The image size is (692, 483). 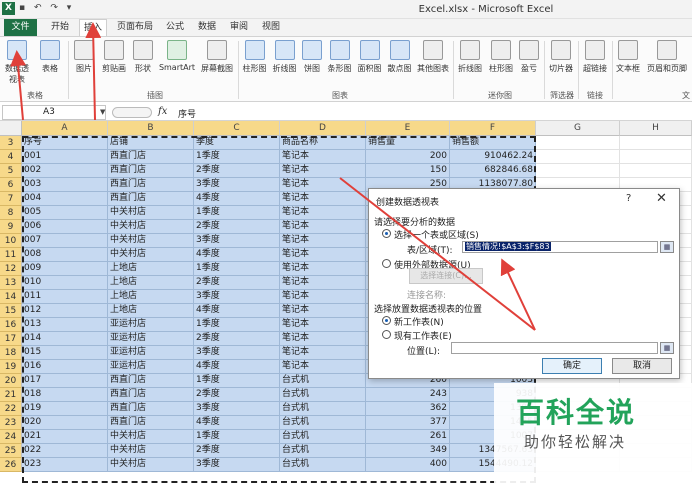 What do you see at coordinates (237, 213) in the screenshot?
I see `cell-c8: 1季度` at bounding box center [237, 213].